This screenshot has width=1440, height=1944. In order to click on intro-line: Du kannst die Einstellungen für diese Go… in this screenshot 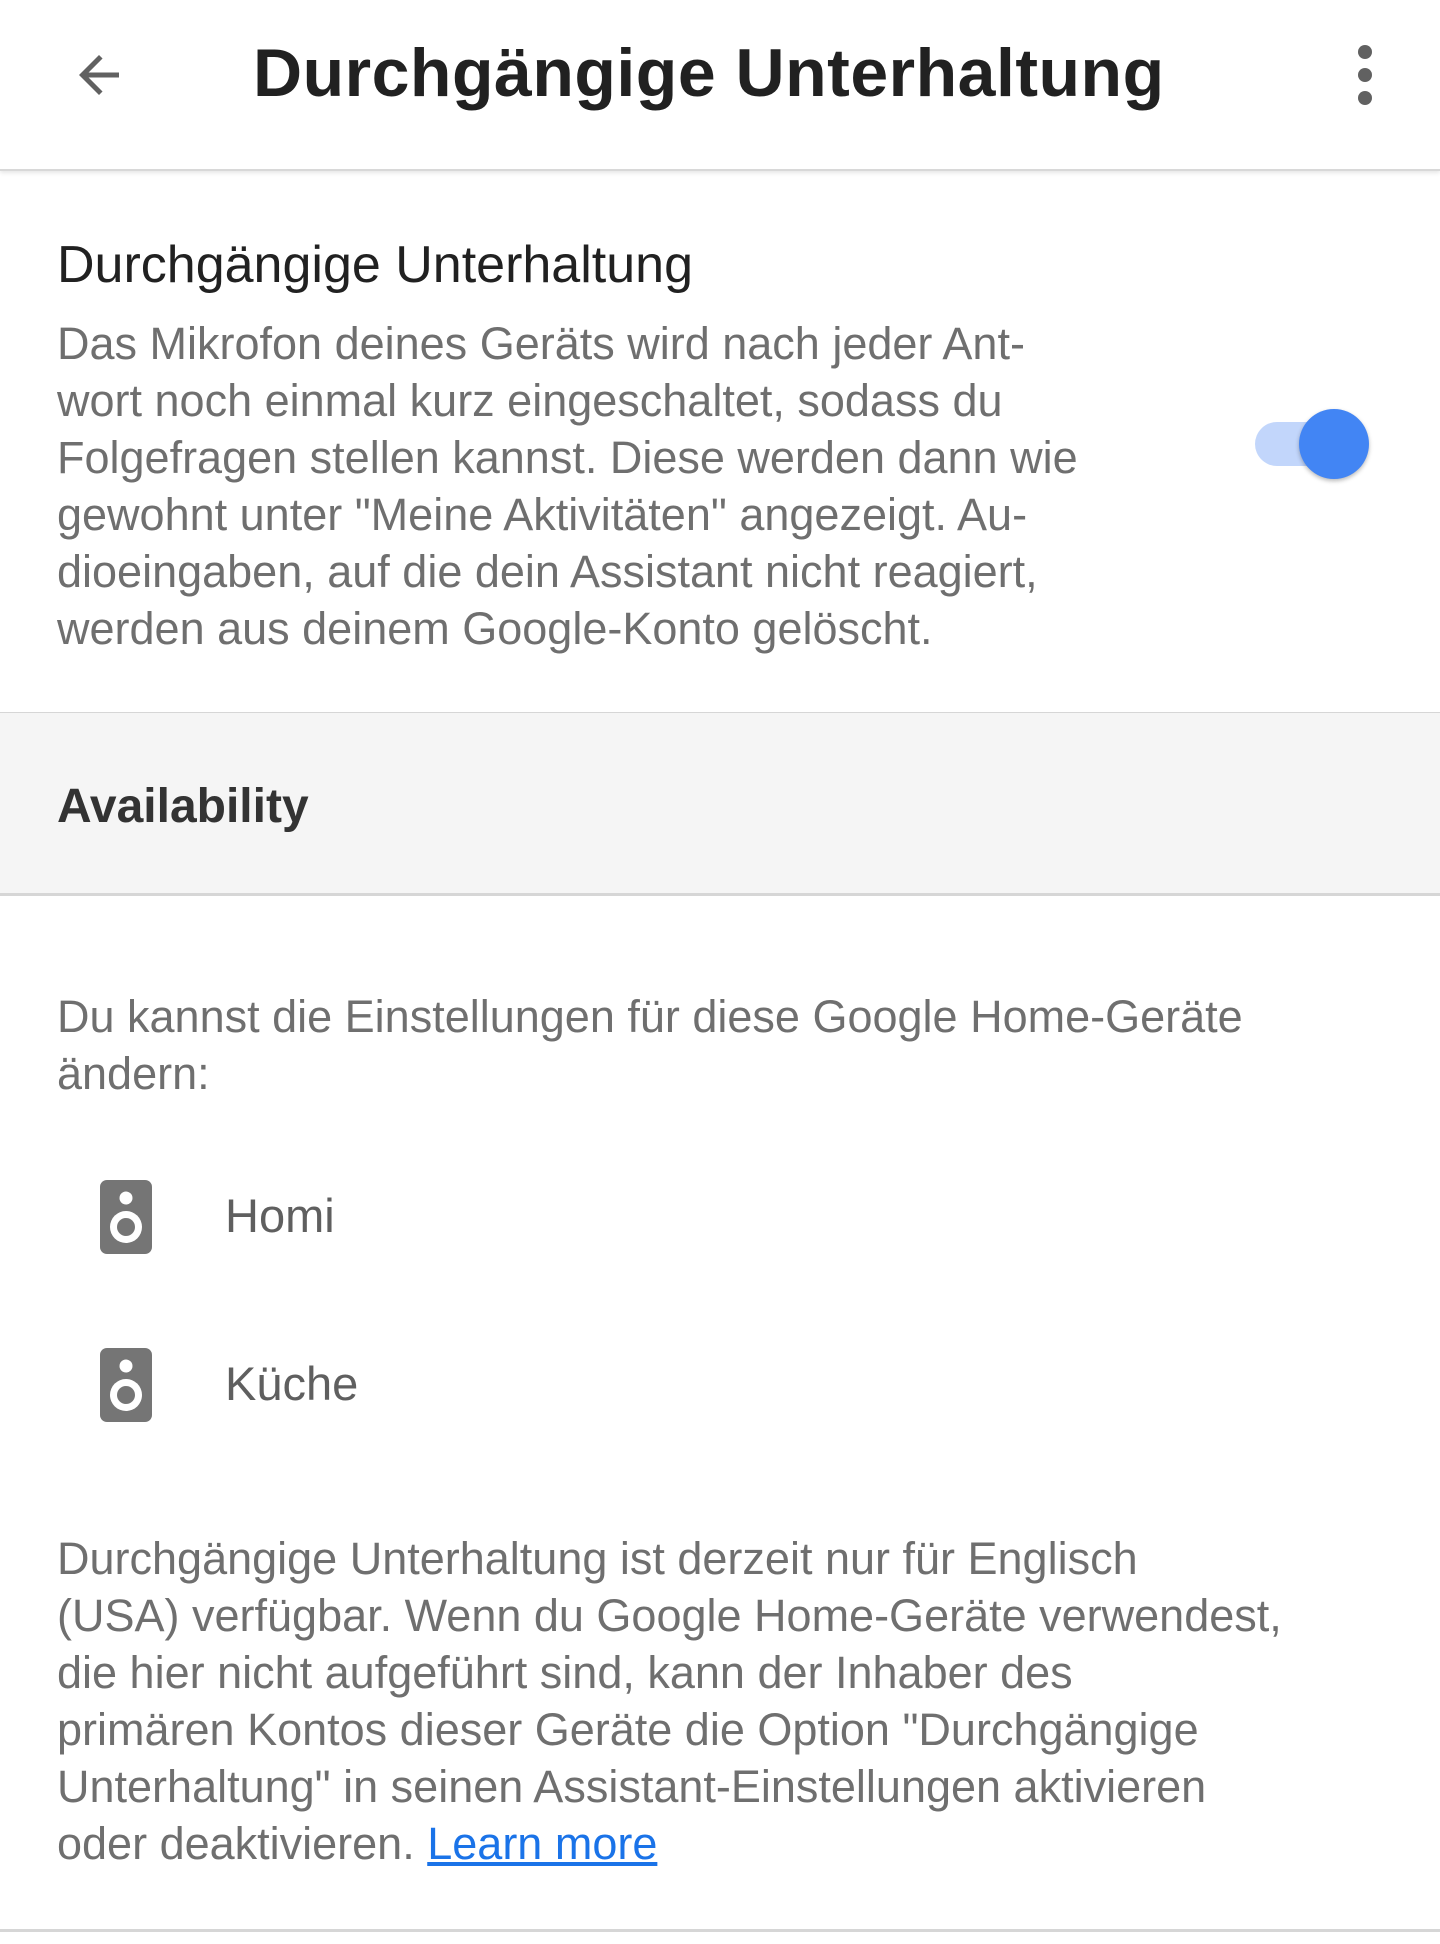, I will do `click(650, 1016)`.